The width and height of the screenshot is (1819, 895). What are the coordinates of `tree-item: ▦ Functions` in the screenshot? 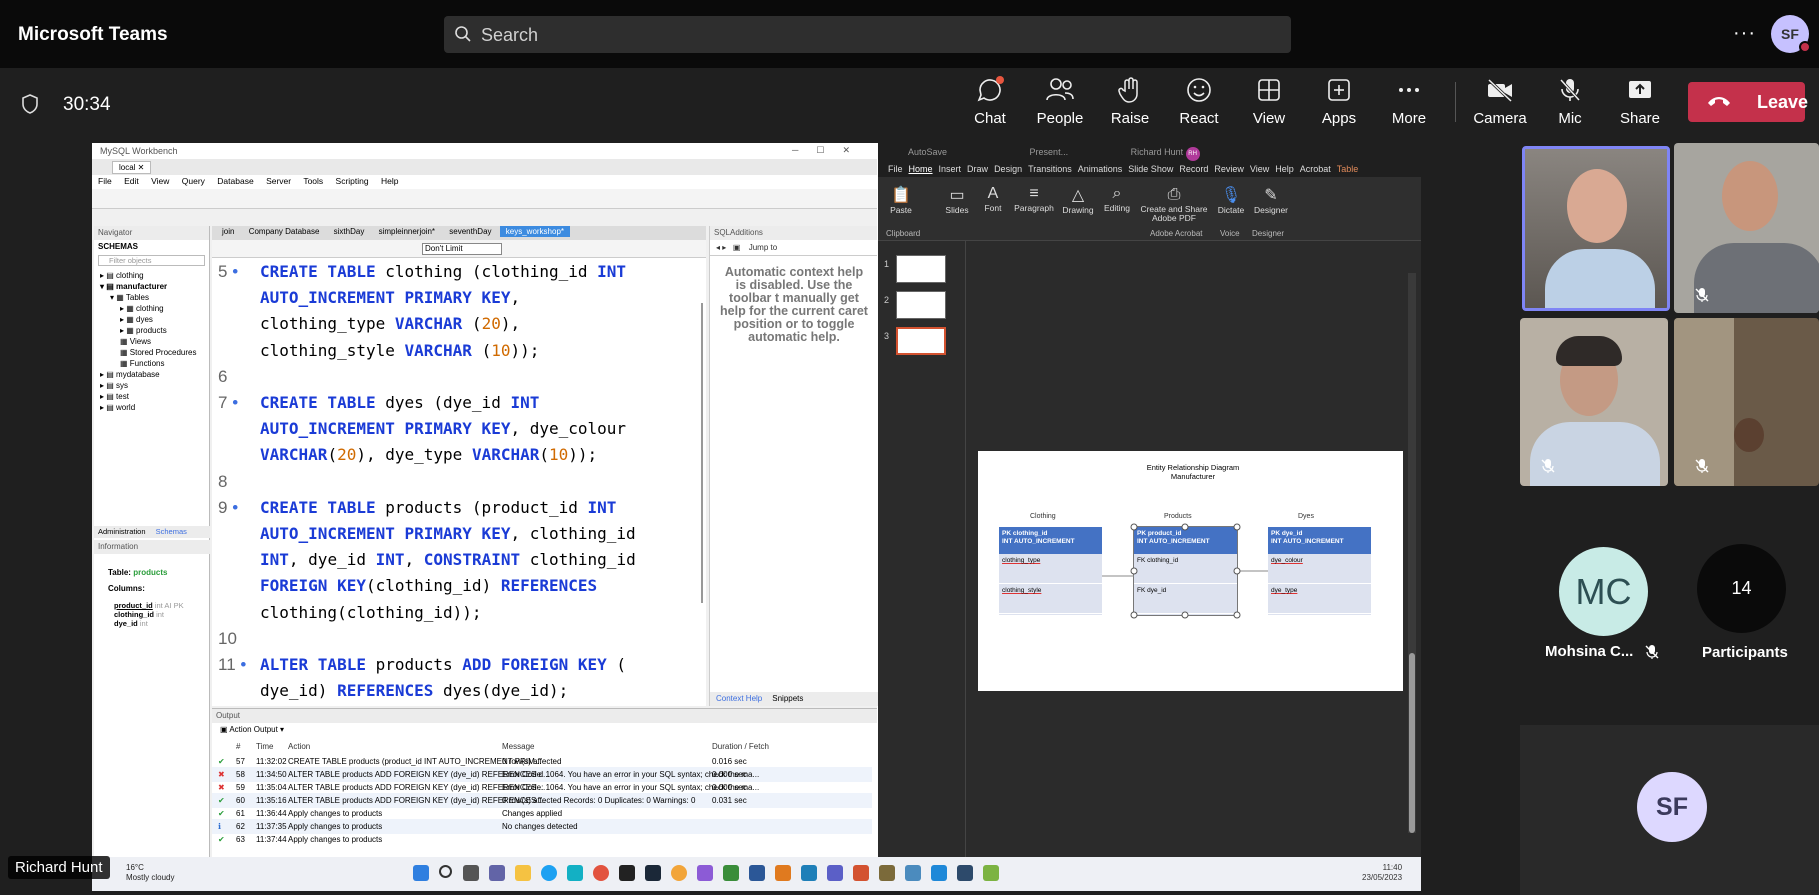 It's located at (154, 363).